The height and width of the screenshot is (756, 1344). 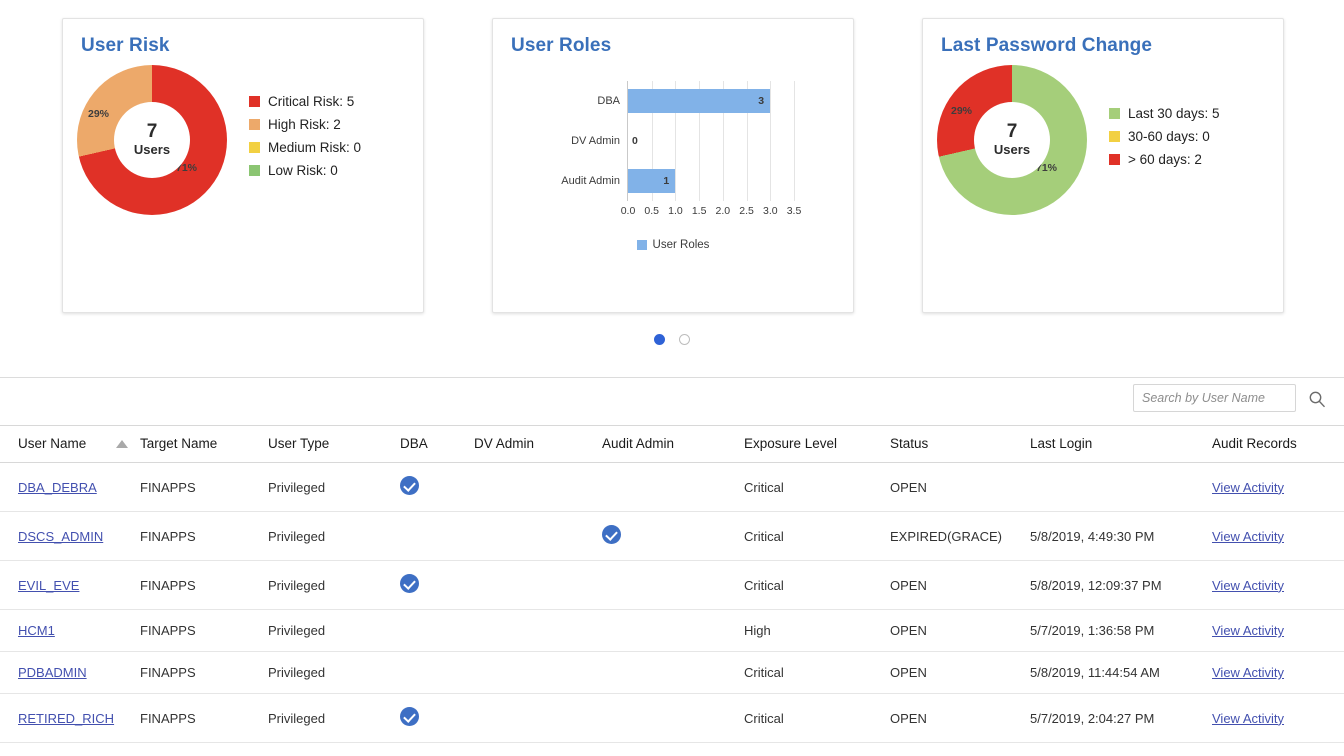 What do you see at coordinates (794, 141) in the screenshot?
I see `bar-chart-gridline` at bounding box center [794, 141].